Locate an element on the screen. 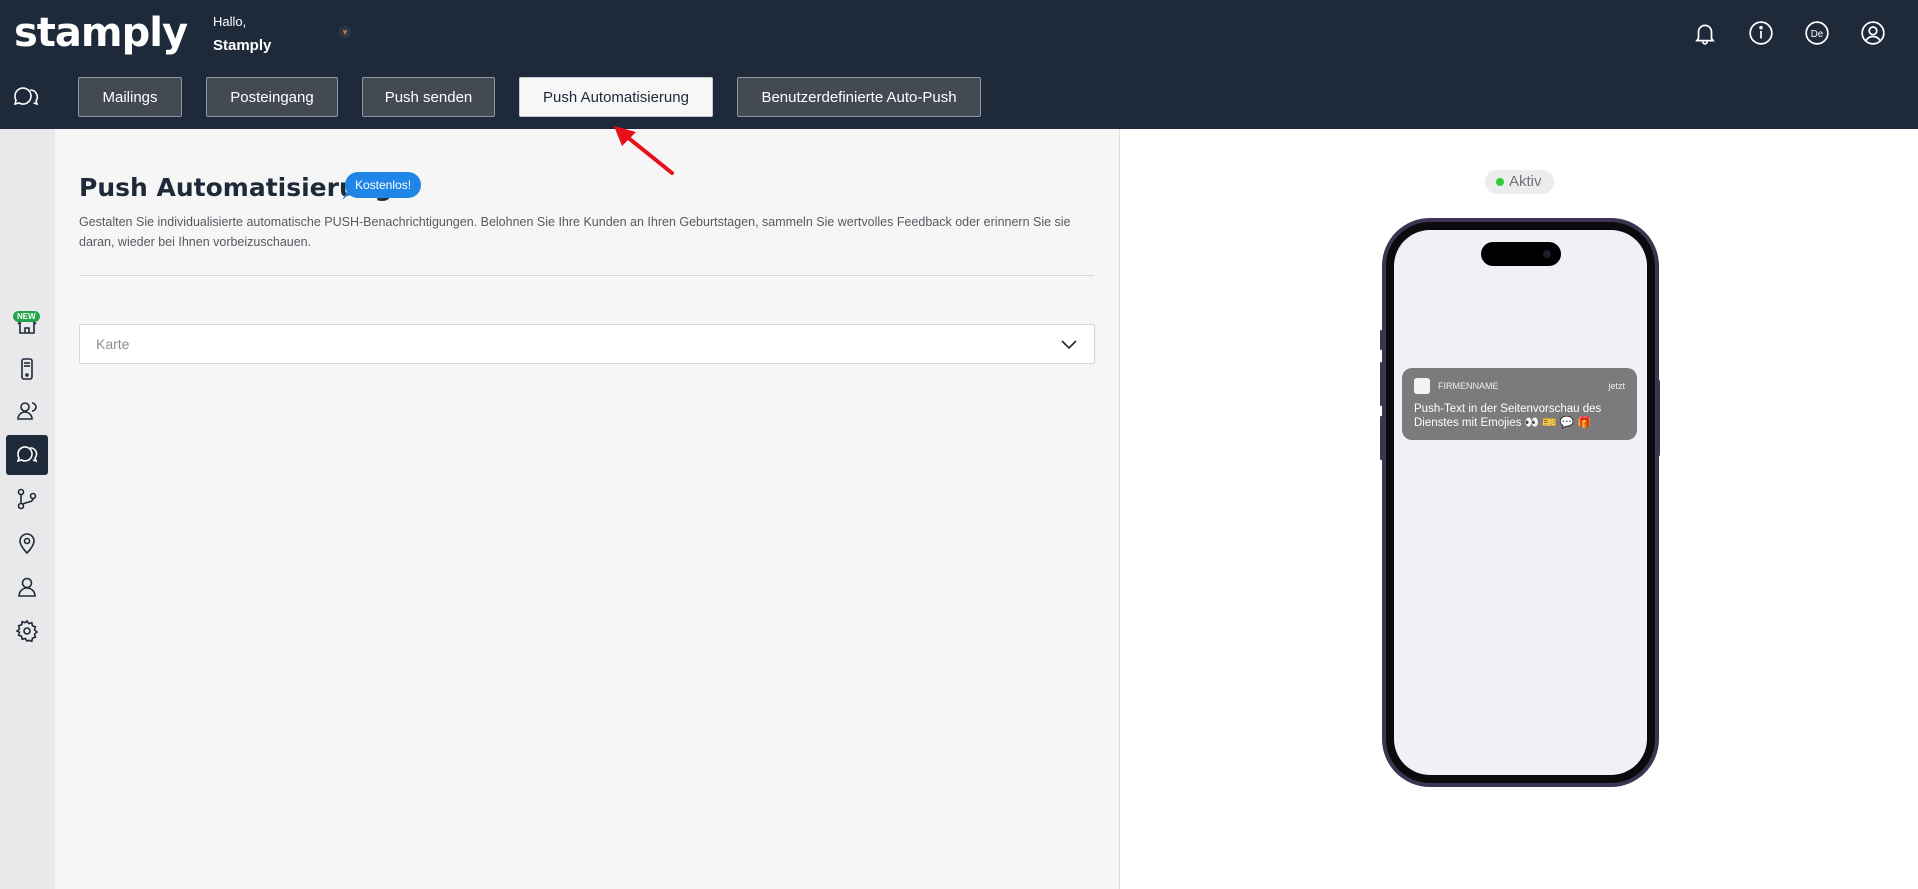 This screenshot has height=889, width=1918. sidebar-item-mobile-app is located at coordinates (27, 369).